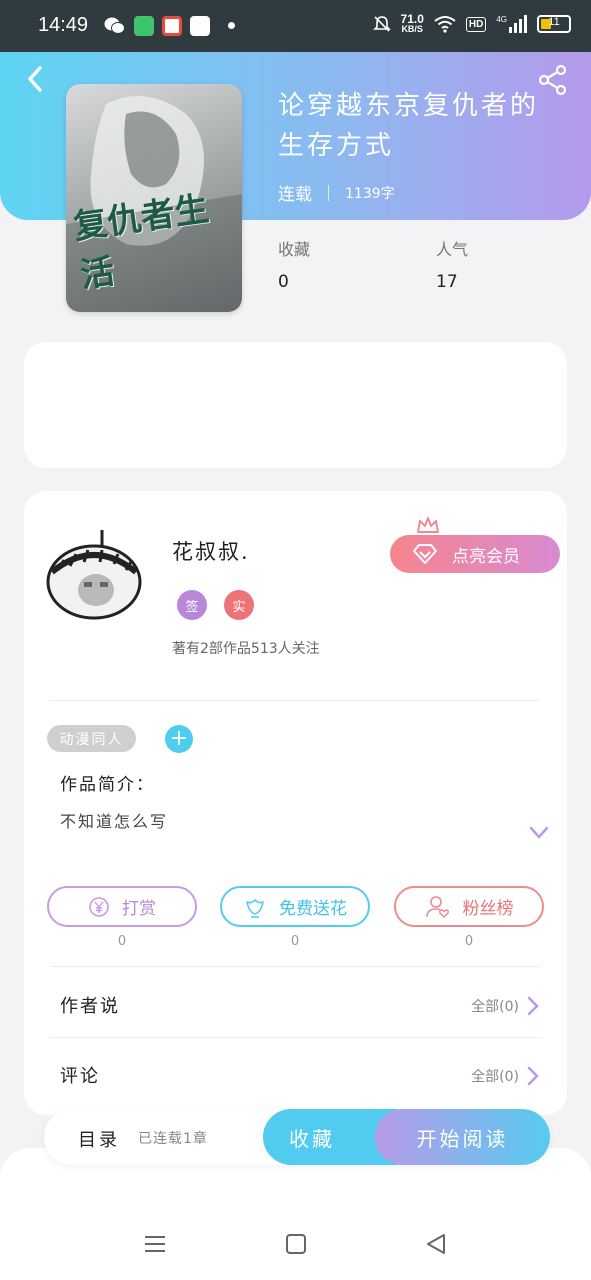 The image size is (591, 1280). I want to click on stat-favorites: 收藏 0, so click(294, 264).